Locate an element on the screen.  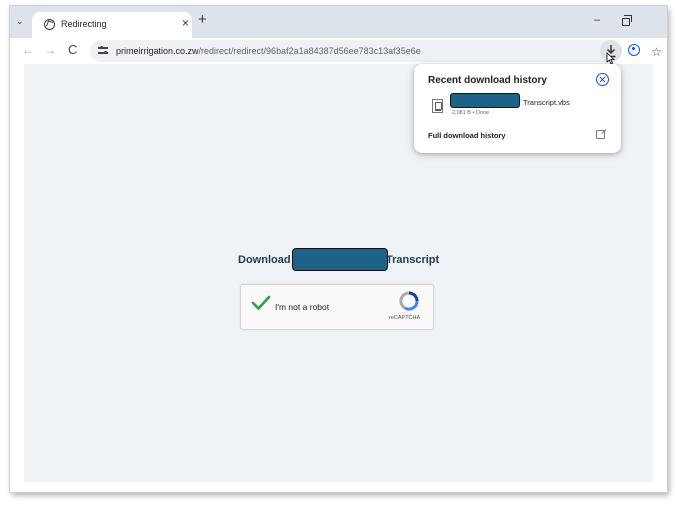
redacted-file-name-block is located at coordinates (485, 100).